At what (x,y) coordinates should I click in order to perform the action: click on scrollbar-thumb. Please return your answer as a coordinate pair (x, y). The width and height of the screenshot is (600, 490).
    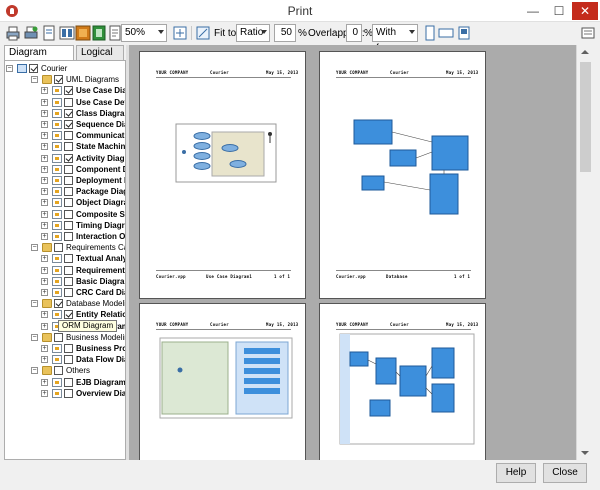
    Looking at the image, I should click on (585, 117).